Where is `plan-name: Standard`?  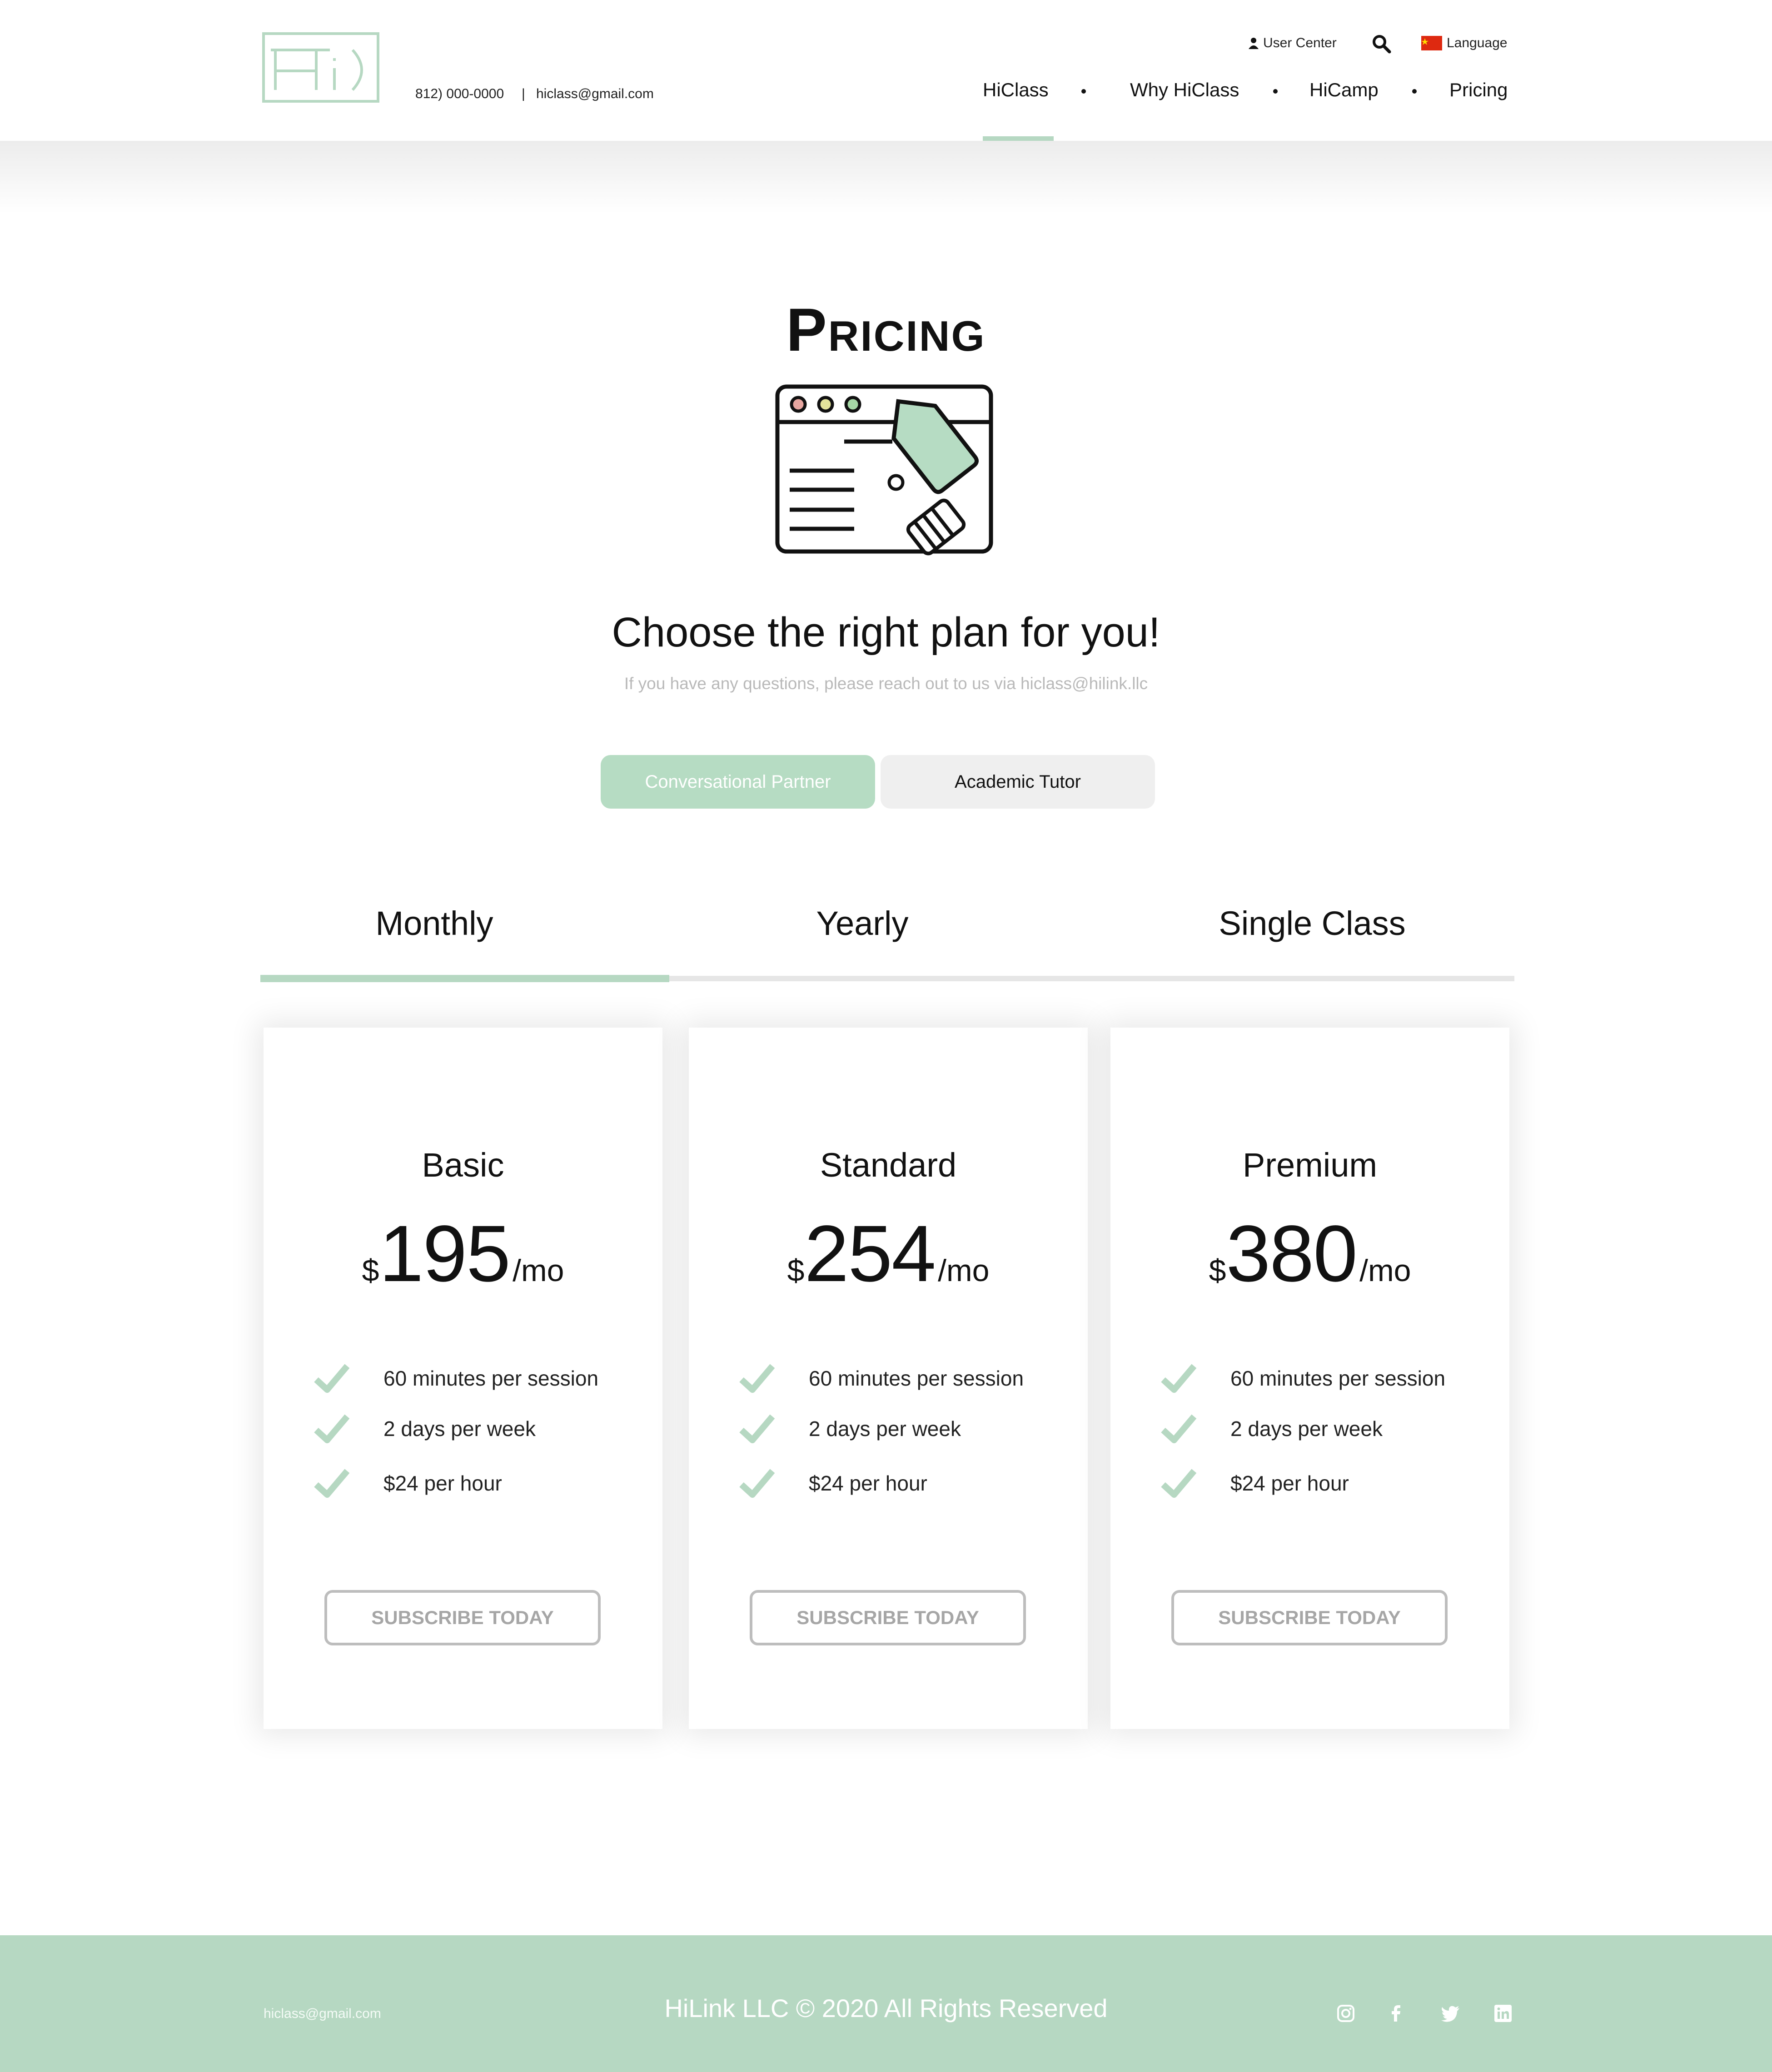
plan-name: Standard is located at coordinates (888, 1165).